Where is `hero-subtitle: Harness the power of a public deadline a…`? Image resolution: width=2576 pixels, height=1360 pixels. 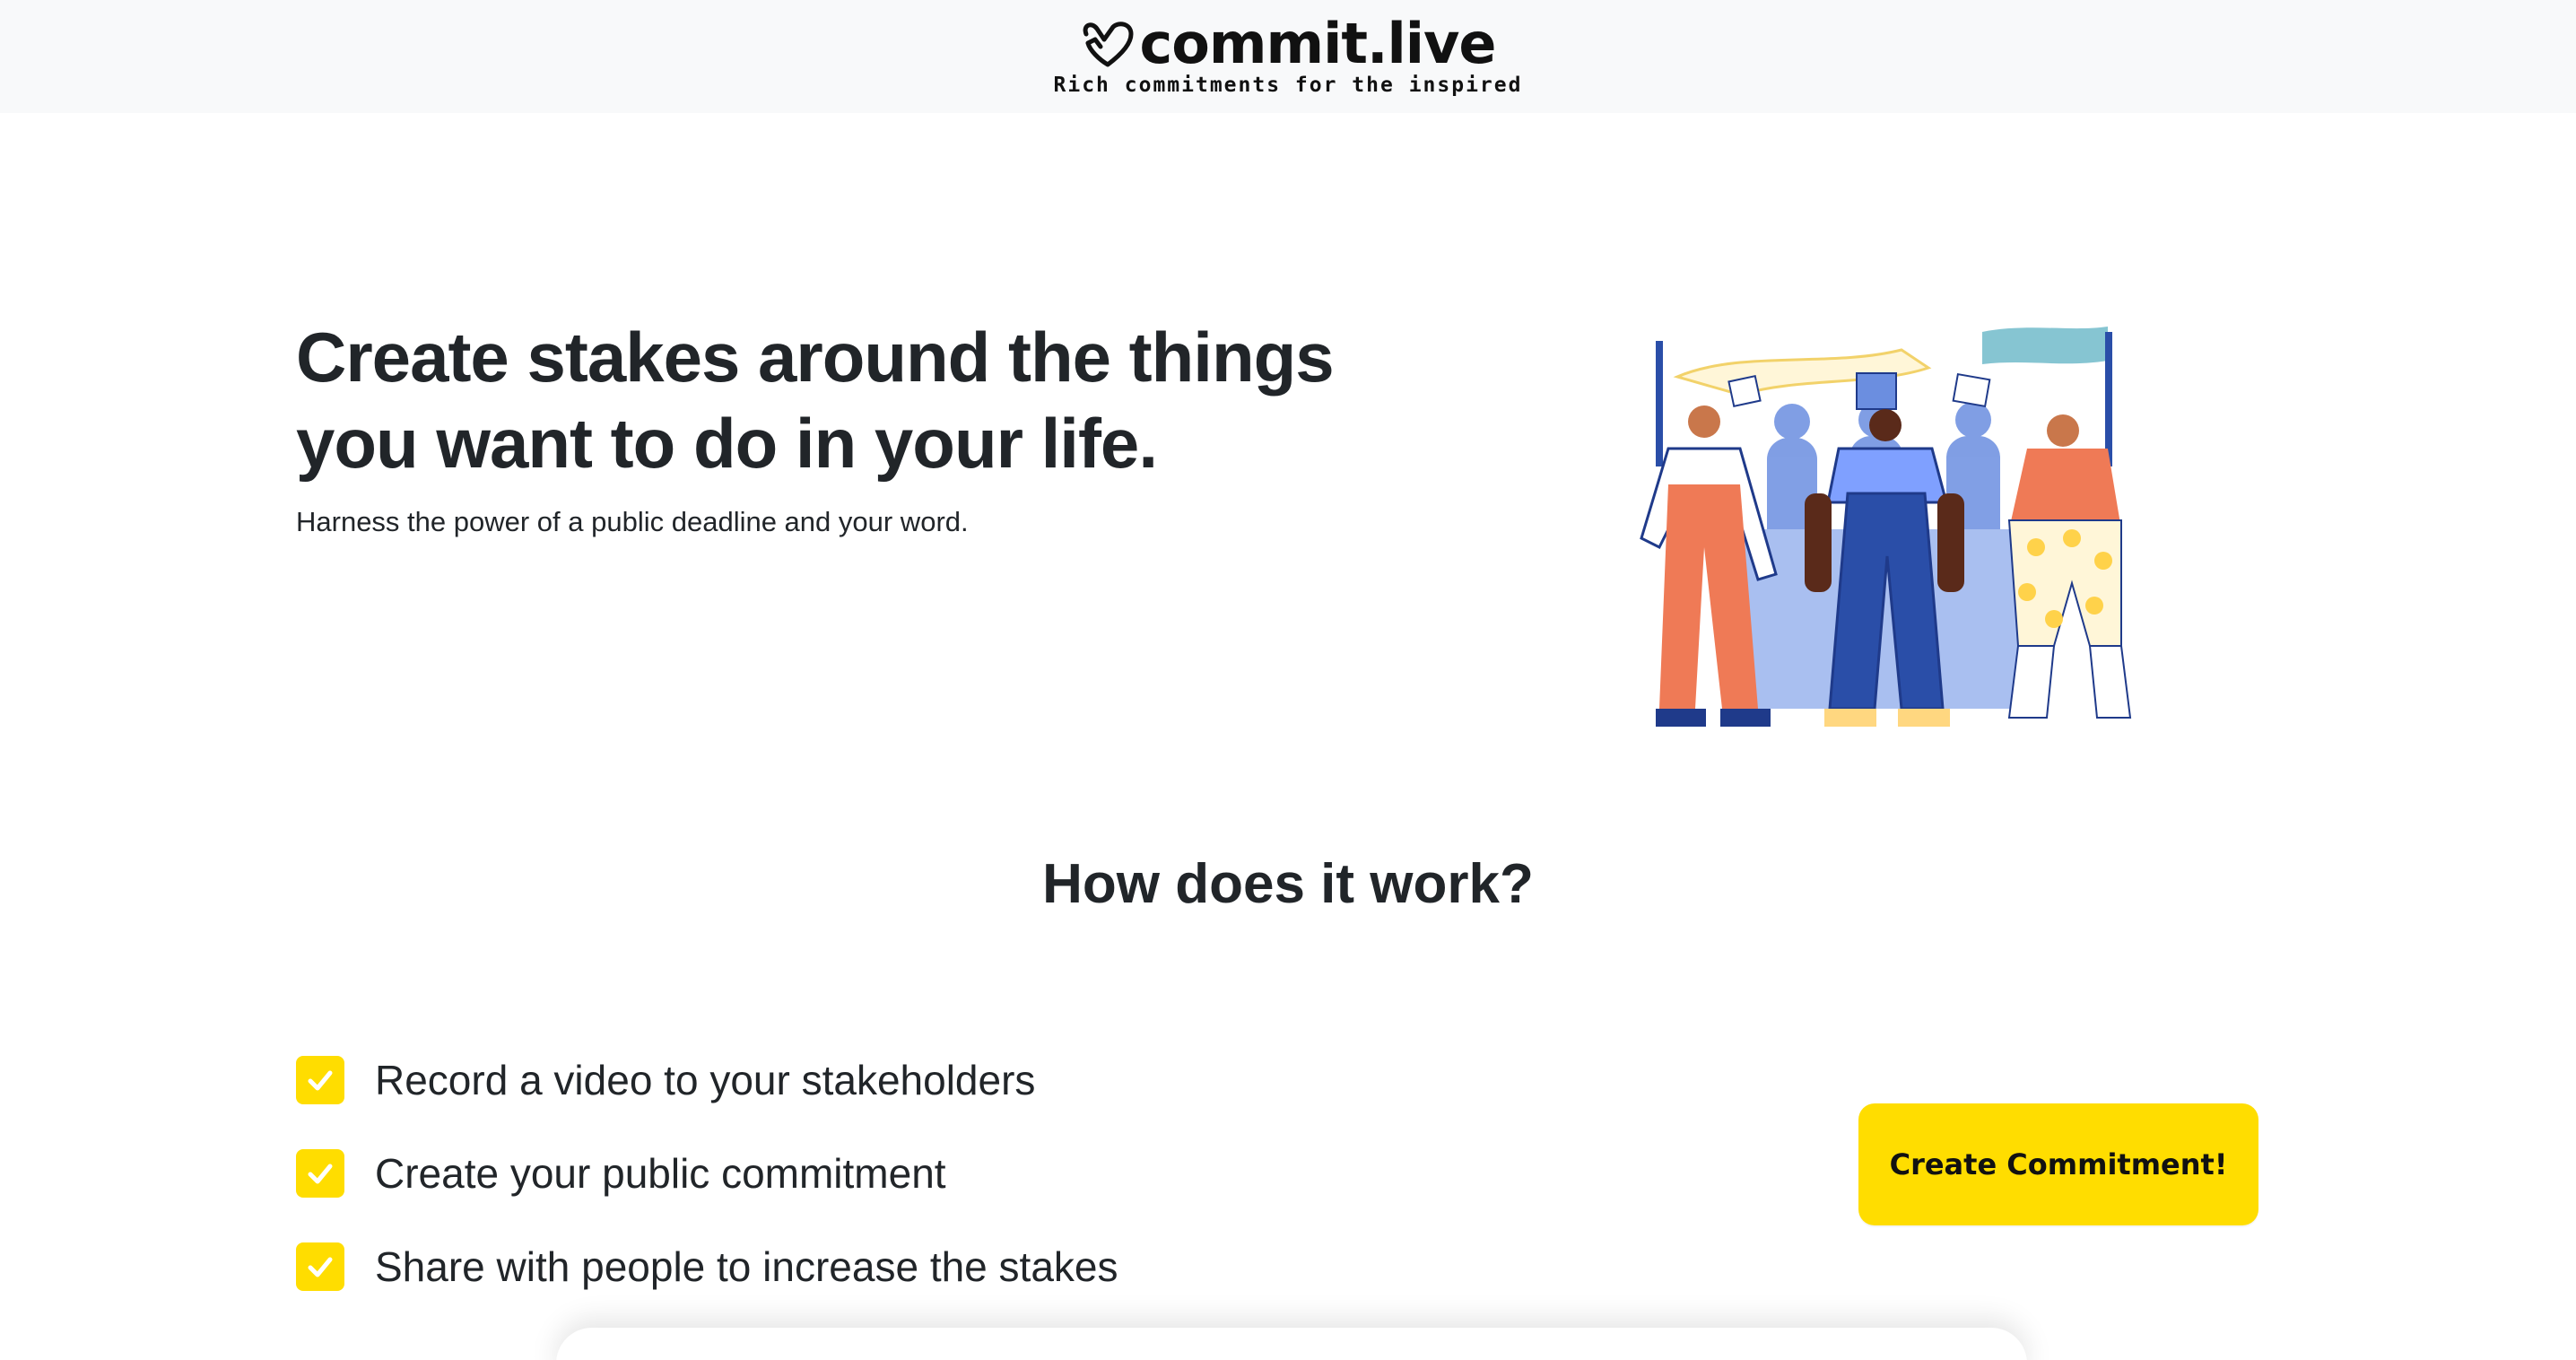
hero-subtitle: Harness the power of a public deadline a… is located at coordinates (632, 521).